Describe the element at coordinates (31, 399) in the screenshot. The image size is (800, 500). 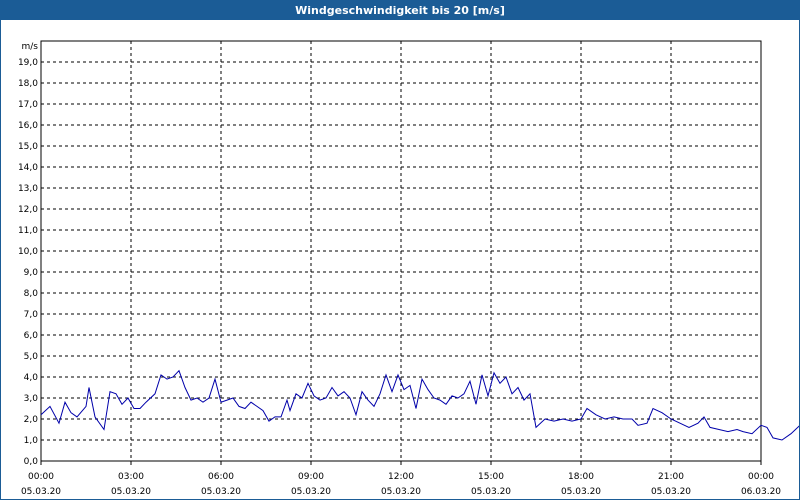
I see `y-tick-label: 3,0` at that location.